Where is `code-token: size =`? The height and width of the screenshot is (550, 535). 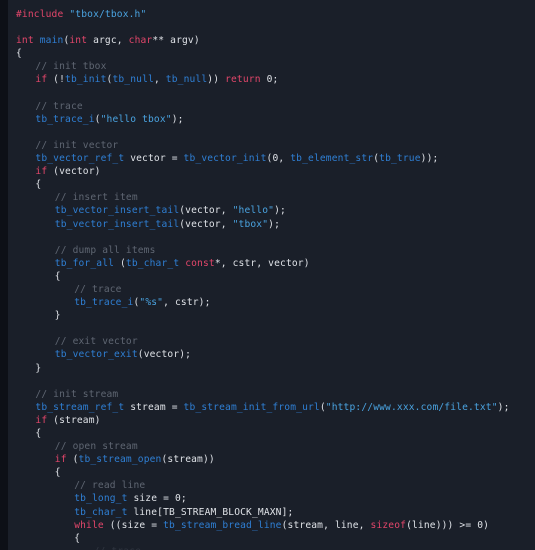 code-token: size = is located at coordinates (151, 499).